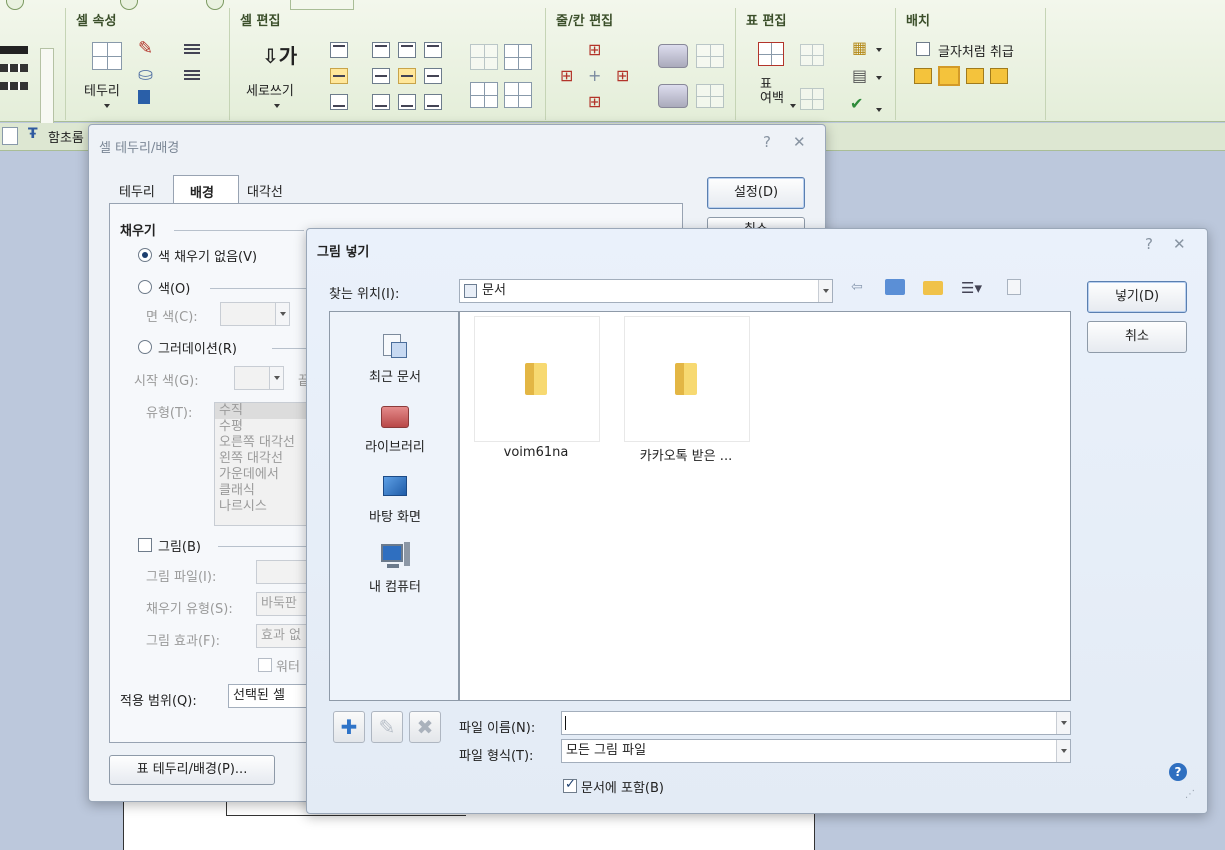 The height and width of the screenshot is (850, 1225). What do you see at coordinates (772, 92) in the screenshot?
I see `table-margin-label: 표 여백` at bounding box center [772, 92].